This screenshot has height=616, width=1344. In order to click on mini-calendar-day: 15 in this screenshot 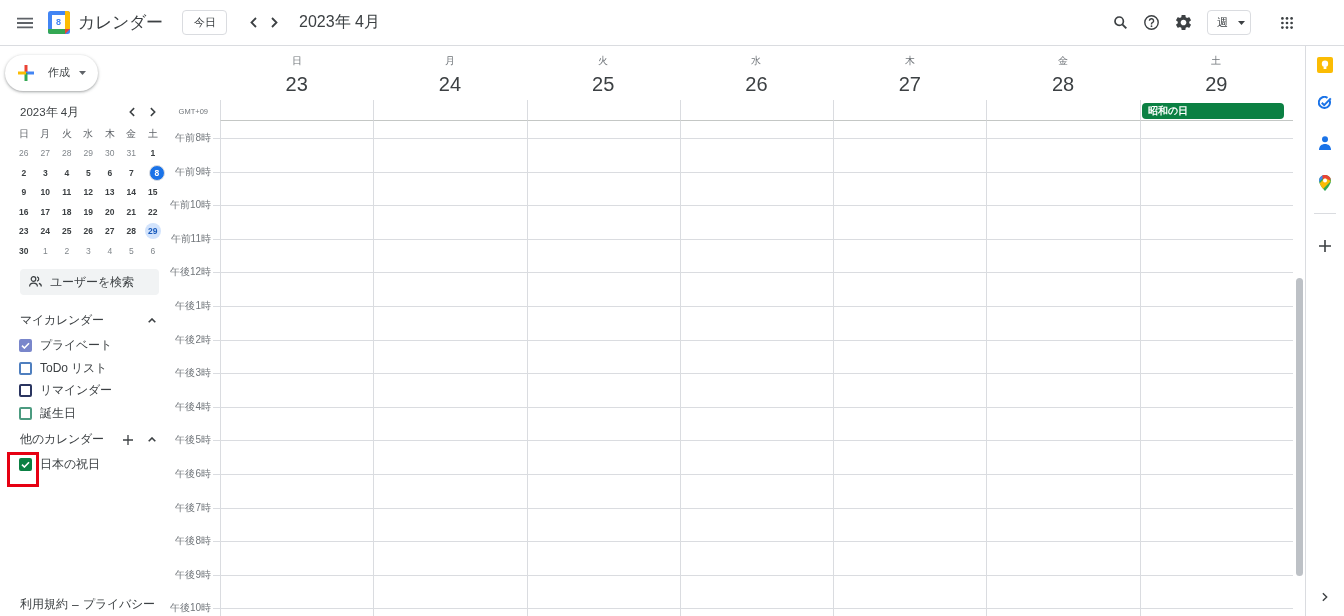, I will do `click(152, 192)`.